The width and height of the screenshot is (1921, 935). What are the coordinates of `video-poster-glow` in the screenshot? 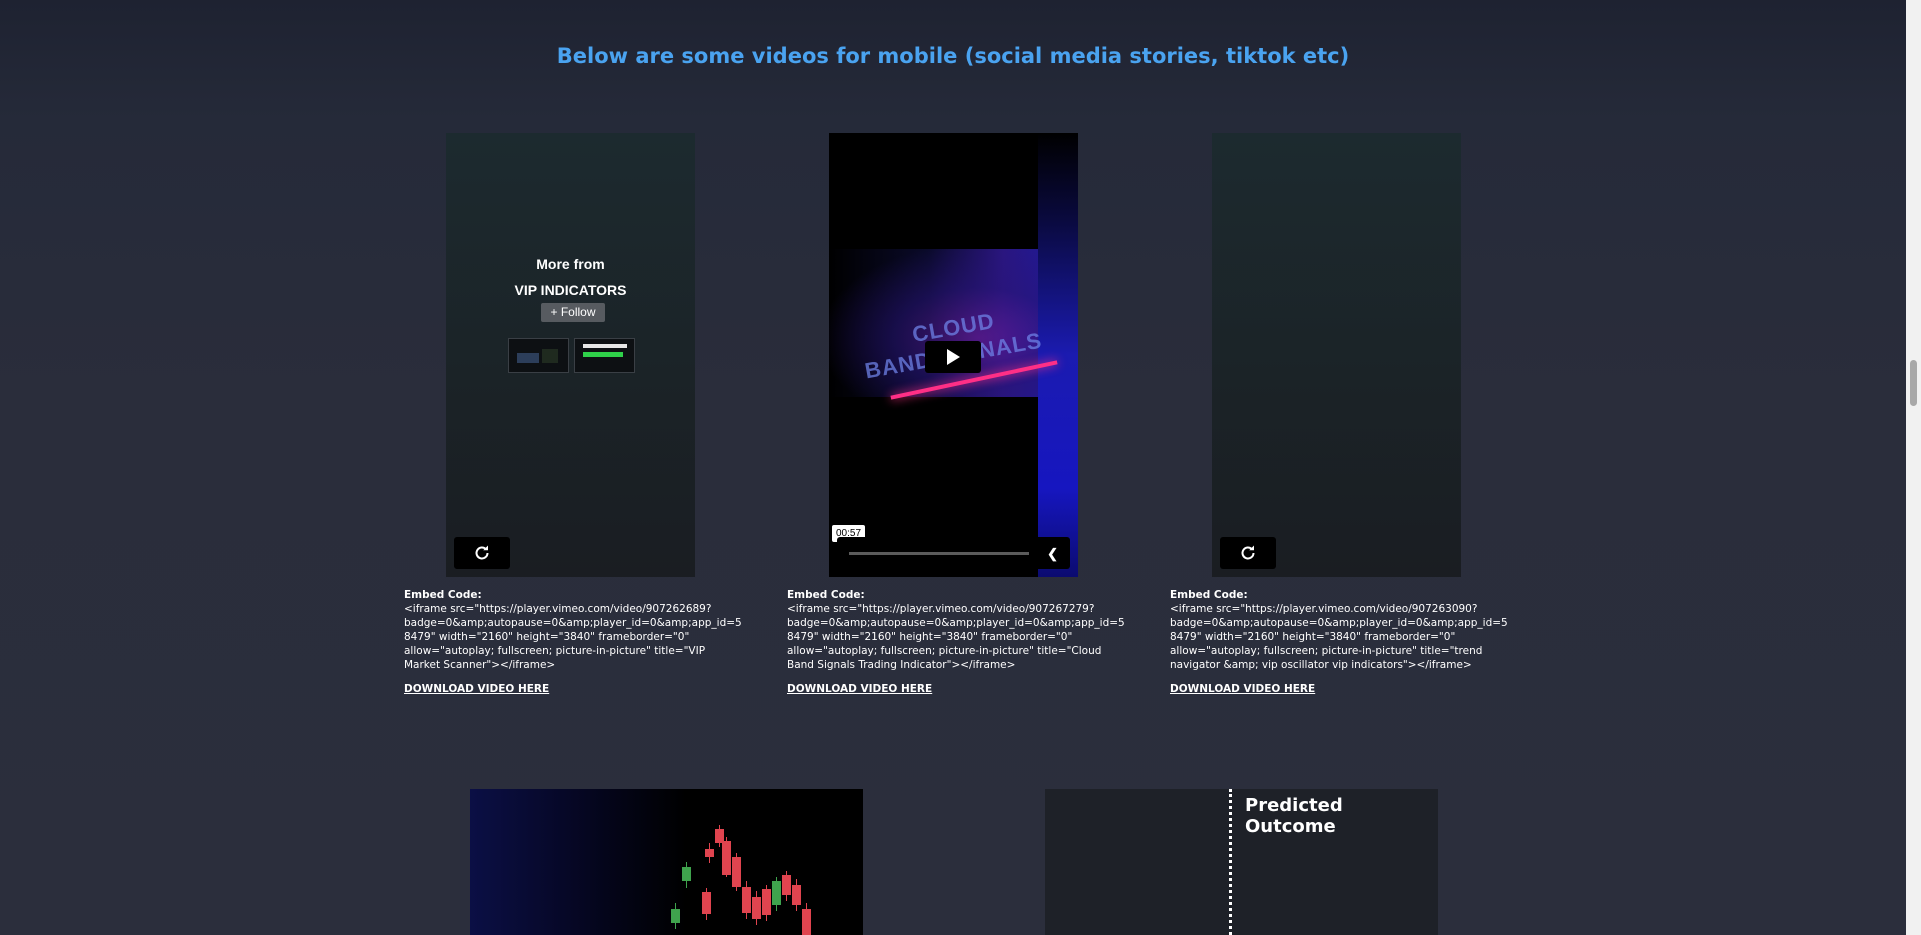 It's located at (1058, 355).